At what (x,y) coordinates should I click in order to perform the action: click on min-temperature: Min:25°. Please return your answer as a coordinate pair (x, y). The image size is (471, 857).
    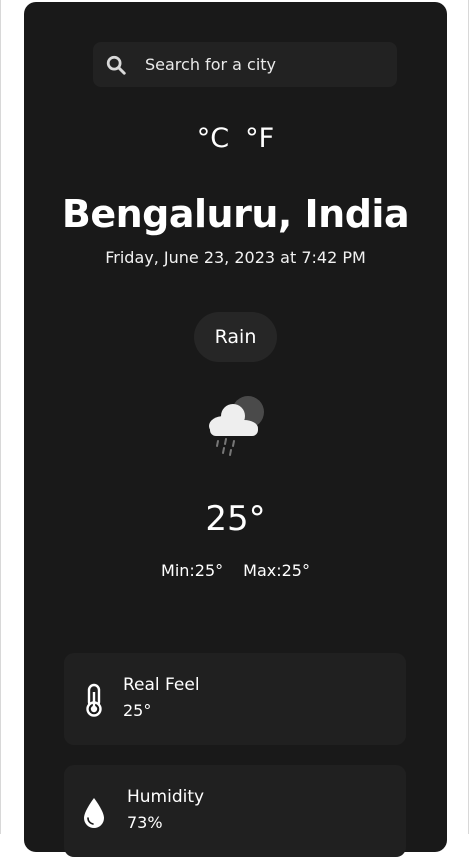
    Looking at the image, I should click on (192, 570).